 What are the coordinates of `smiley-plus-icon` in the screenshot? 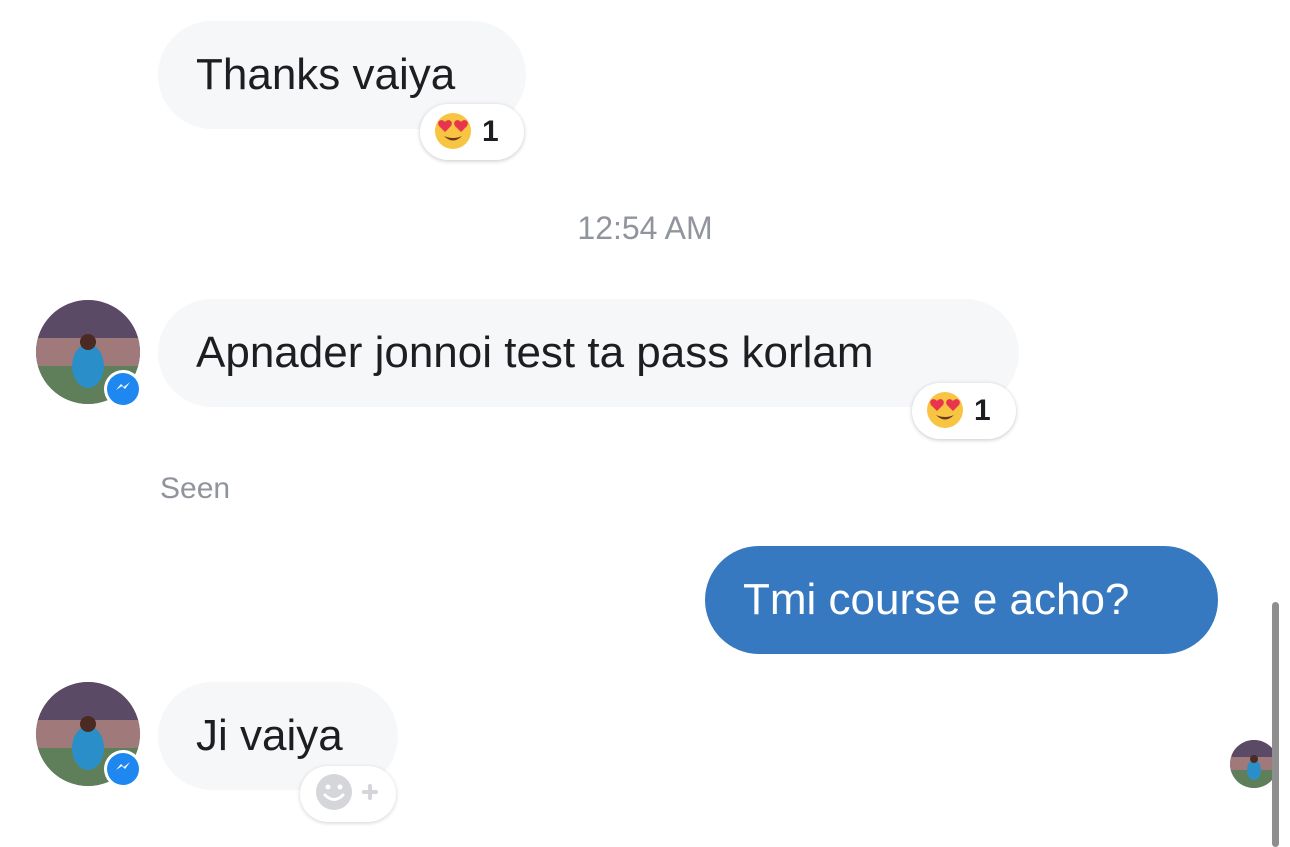 It's located at (348, 794).